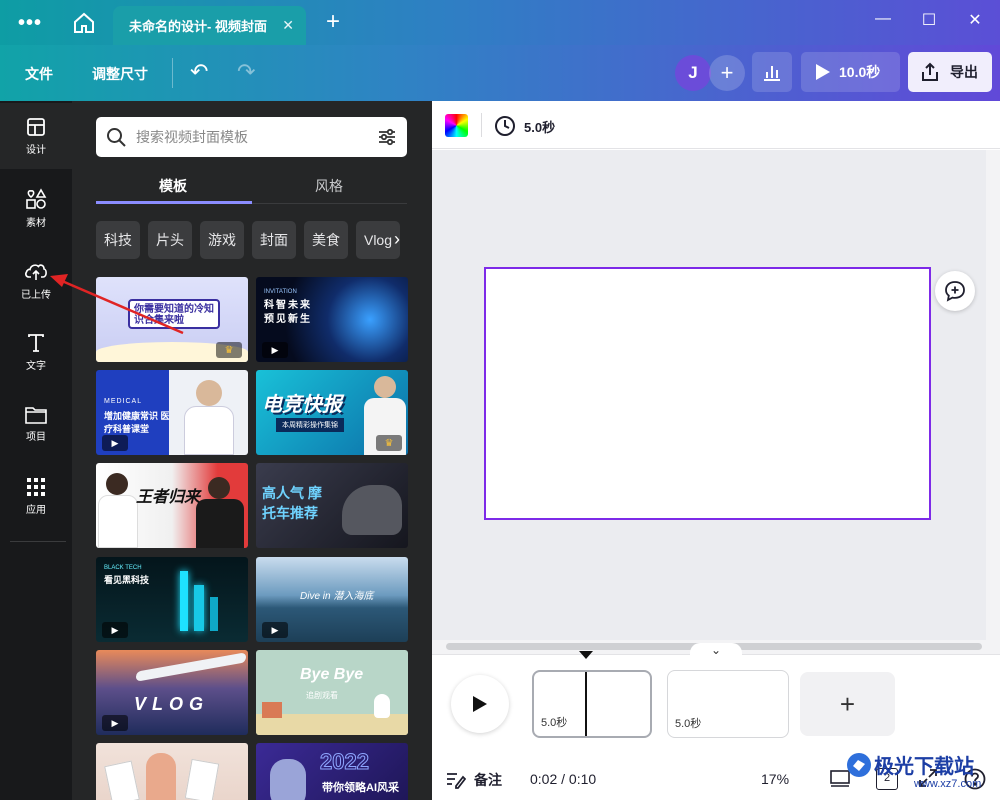 Image resolution: width=1000 pixels, height=800 pixels. What do you see at coordinates (332, 319) in the screenshot?
I see `template-thumbnail: INVITATION 科智未来 预见新生 ▶` at bounding box center [332, 319].